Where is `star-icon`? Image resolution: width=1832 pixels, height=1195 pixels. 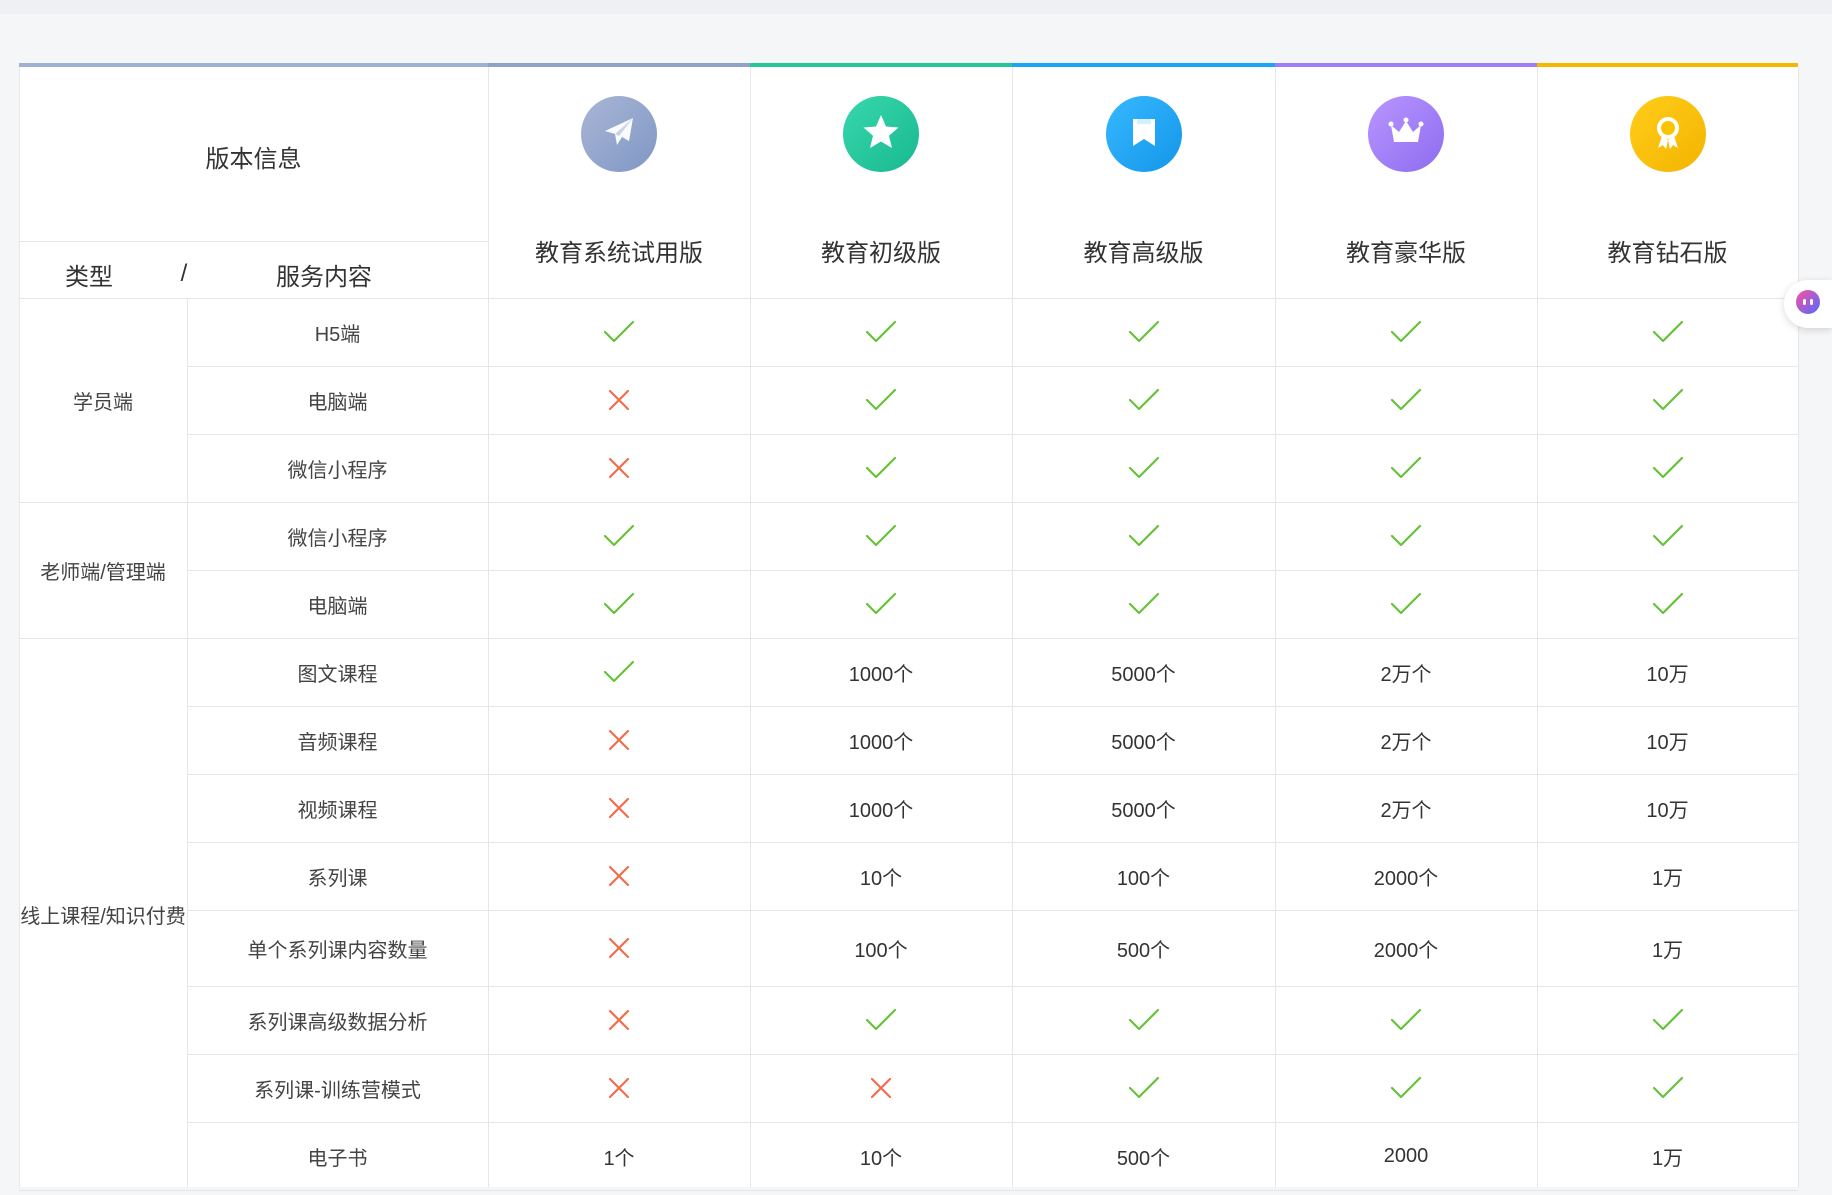
star-icon is located at coordinates (881, 134).